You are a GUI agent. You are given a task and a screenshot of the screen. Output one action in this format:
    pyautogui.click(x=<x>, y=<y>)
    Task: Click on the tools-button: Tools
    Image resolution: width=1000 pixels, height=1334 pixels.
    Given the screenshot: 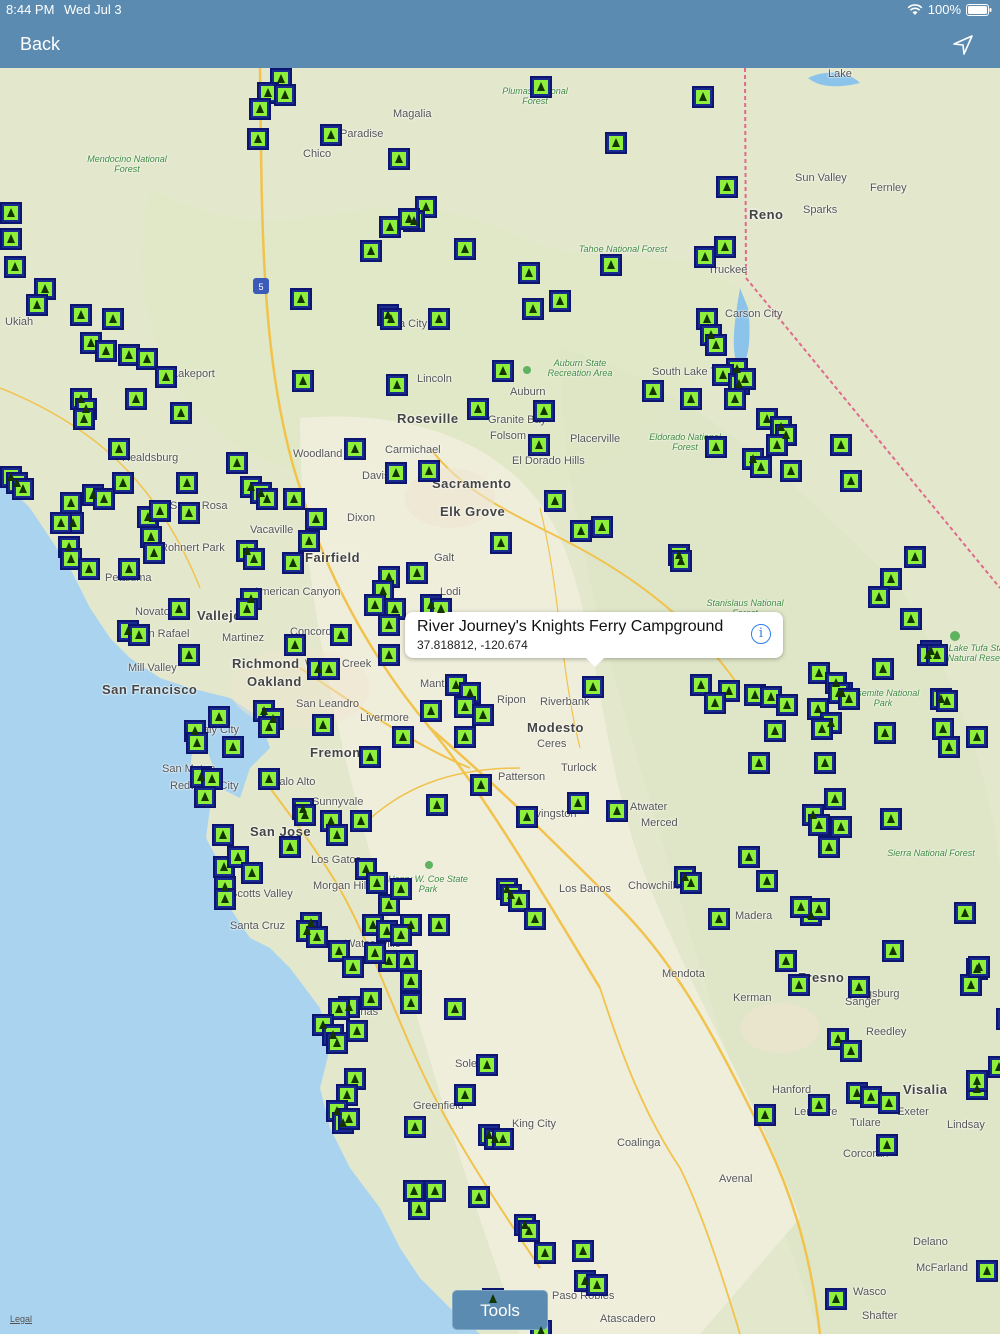 What is the action you would take?
    pyautogui.click(x=500, y=1310)
    